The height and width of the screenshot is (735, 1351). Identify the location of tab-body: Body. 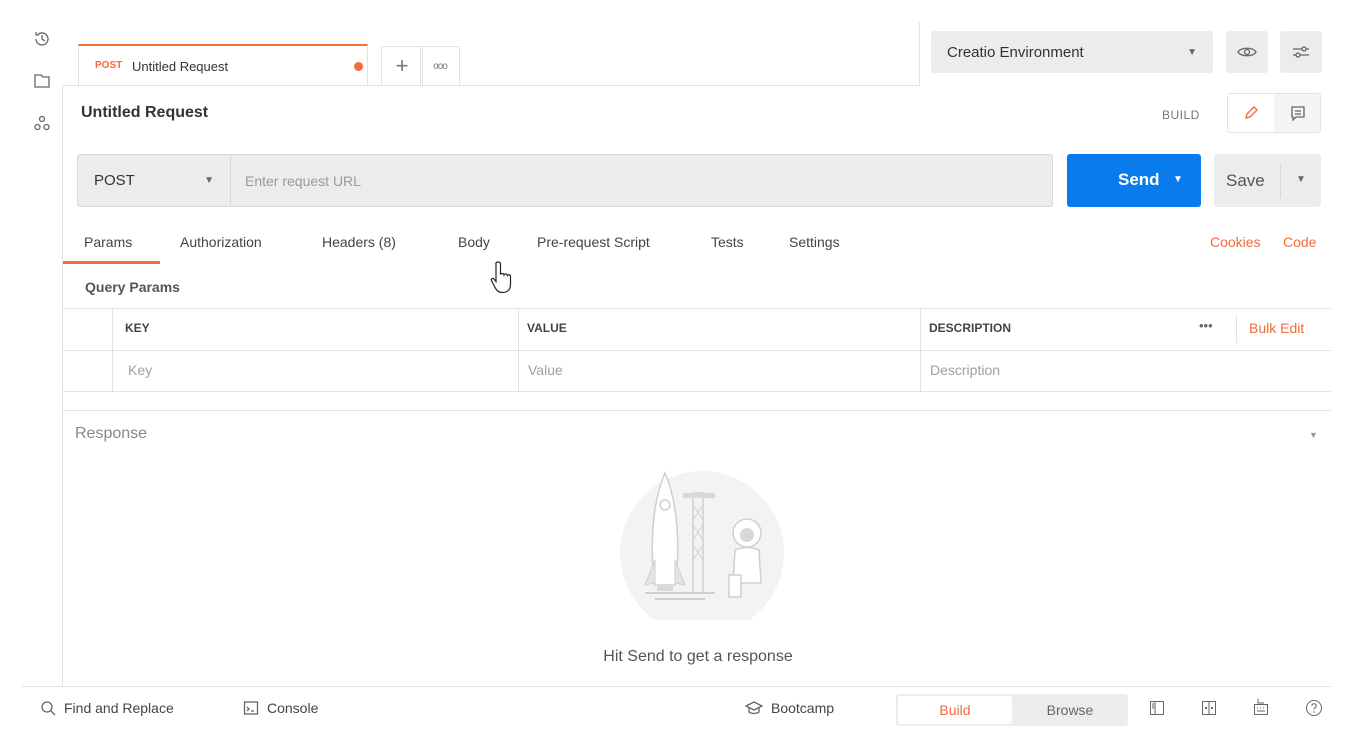
(474, 242).